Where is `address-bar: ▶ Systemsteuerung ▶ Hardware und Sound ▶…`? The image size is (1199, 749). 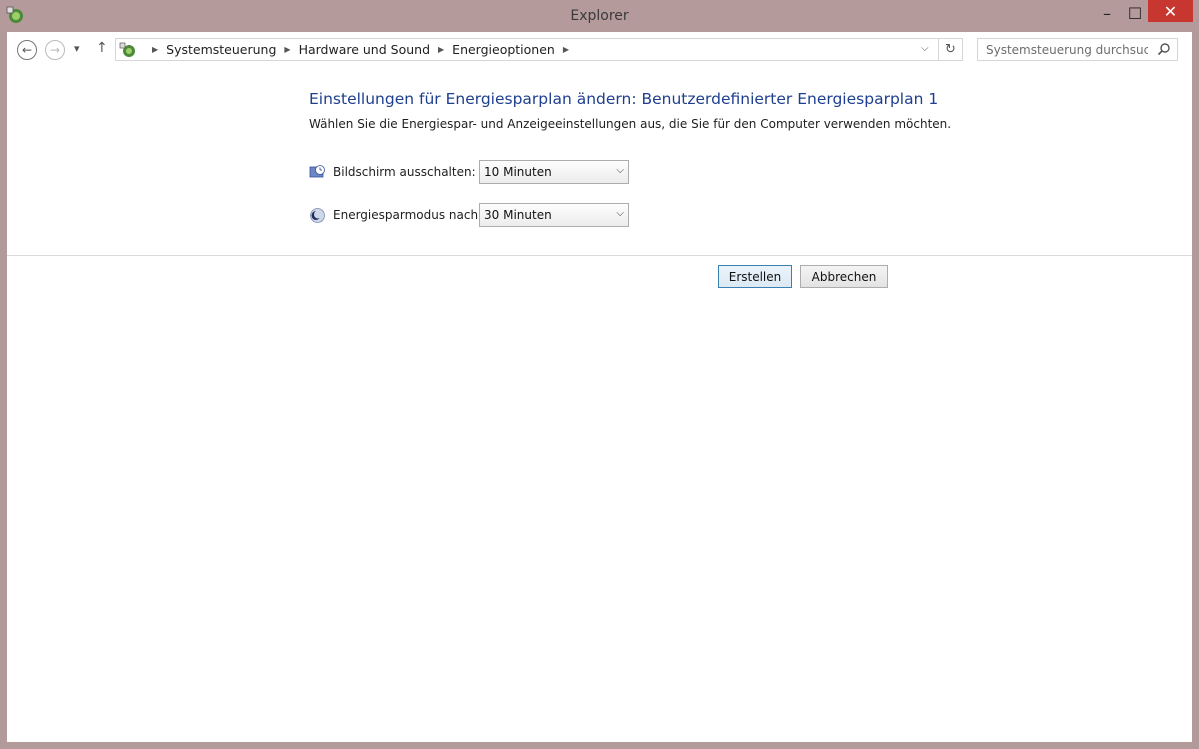
address-bar: ▶ Systemsteuerung ▶ Hardware und Sound ▶… is located at coordinates (527, 49).